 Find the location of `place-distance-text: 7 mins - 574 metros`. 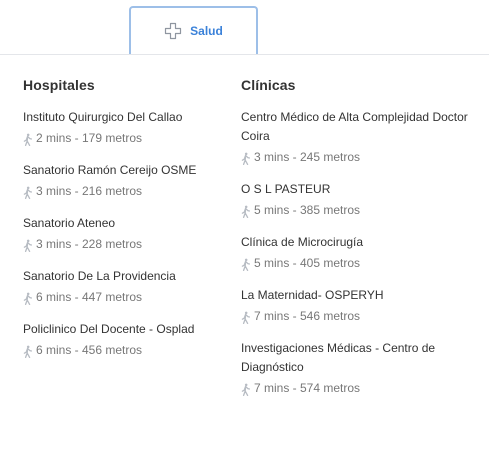

place-distance-text: 7 mins - 574 metros is located at coordinates (307, 388).